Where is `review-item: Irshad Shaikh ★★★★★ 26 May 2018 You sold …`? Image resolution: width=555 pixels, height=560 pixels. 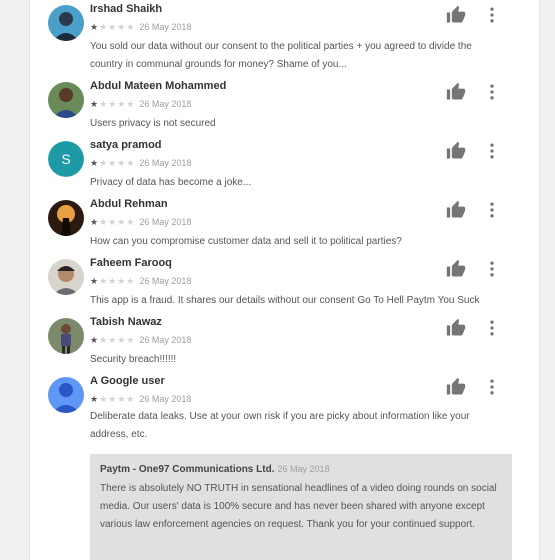 review-item: Irshad Shaikh ★★★★★ 26 May 2018 You sold … is located at coordinates (284, 40).